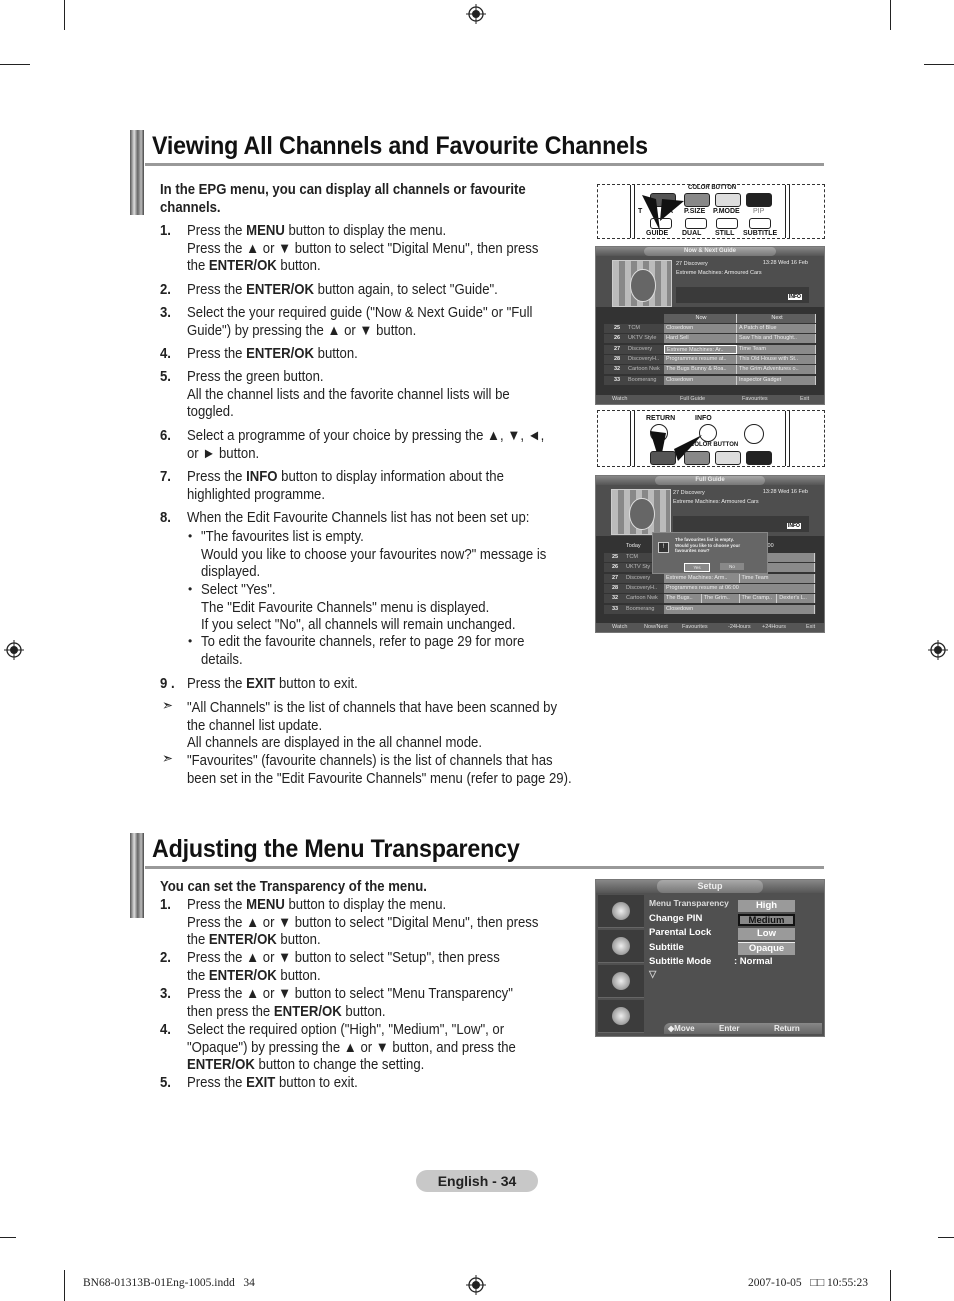 The height and width of the screenshot is (1301, 954). I want to click on next-programme: The Grim Adventures o.., so click(776, 370).